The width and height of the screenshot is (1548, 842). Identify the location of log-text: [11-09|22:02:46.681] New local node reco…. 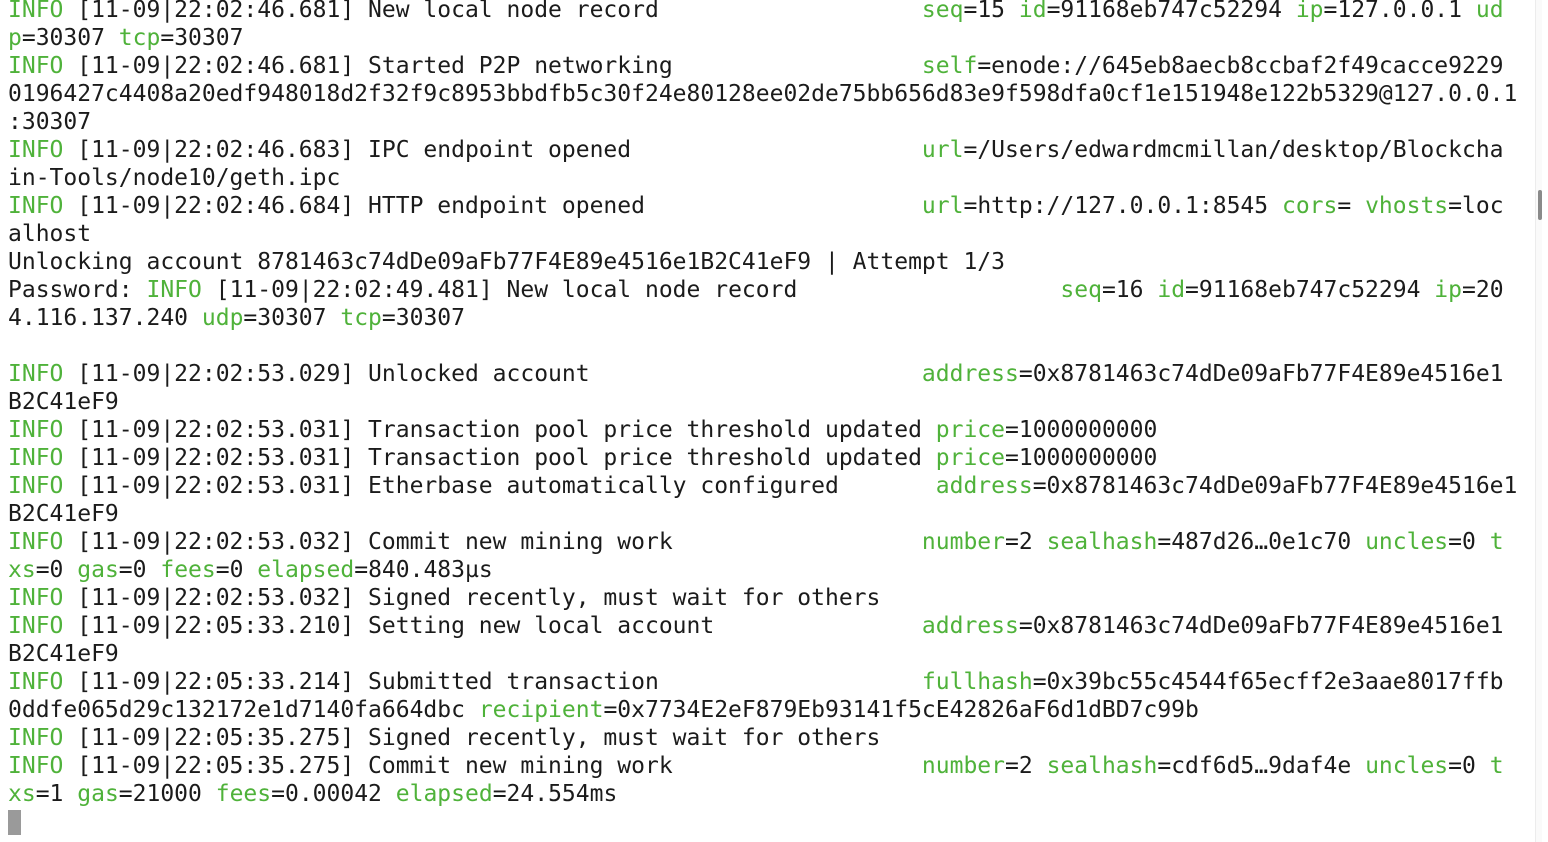
(492, 11).